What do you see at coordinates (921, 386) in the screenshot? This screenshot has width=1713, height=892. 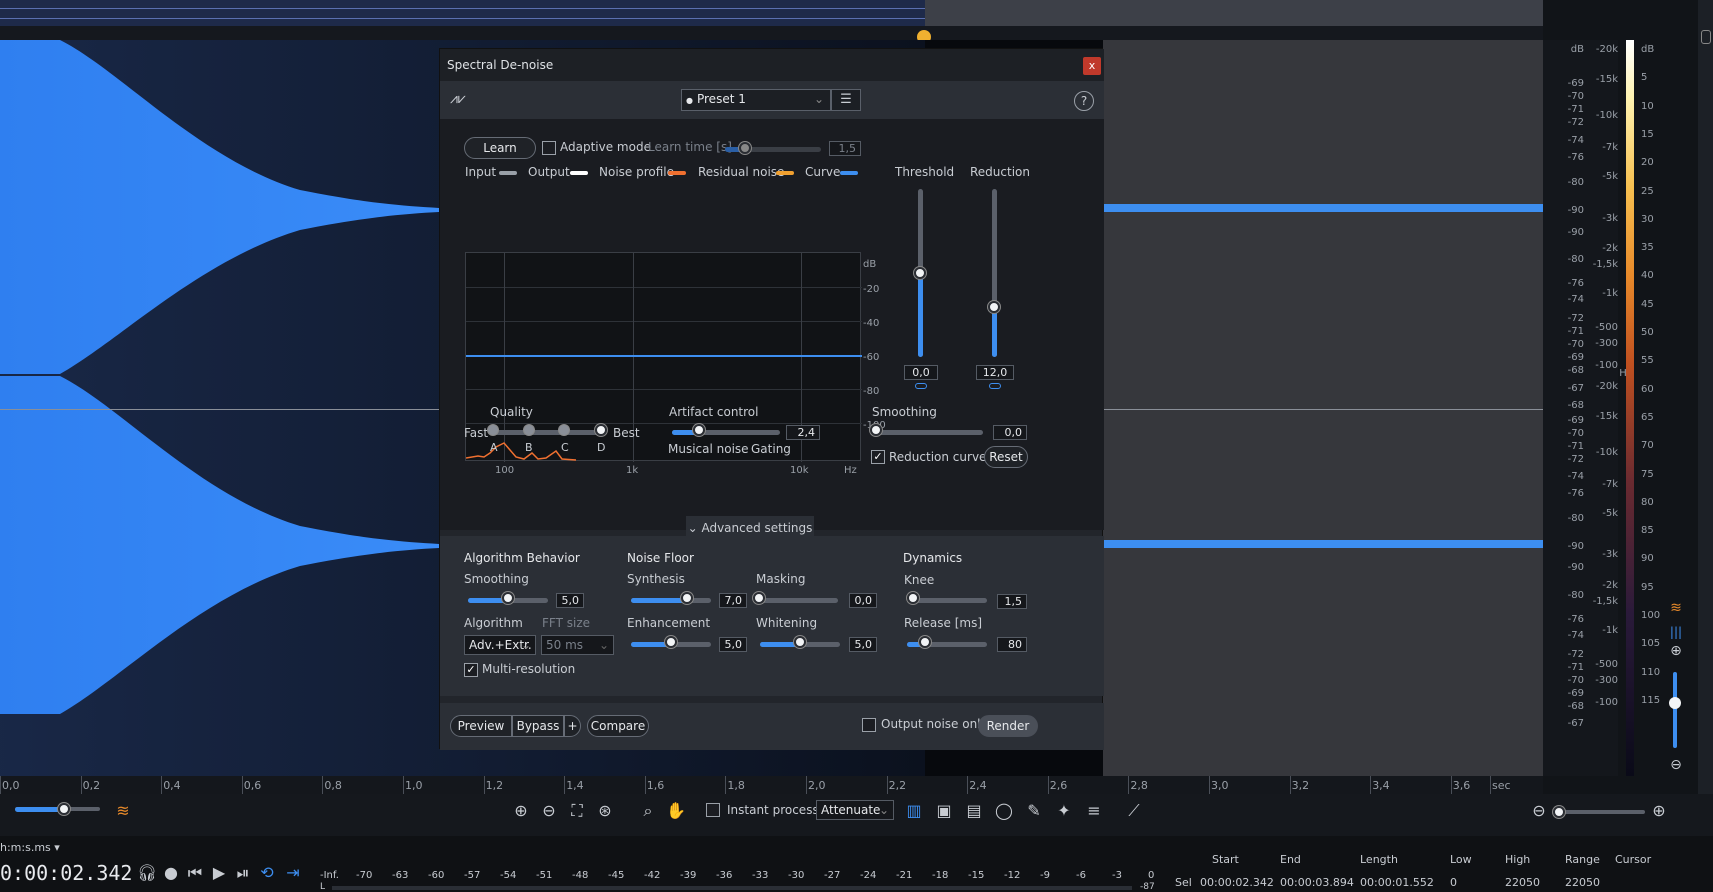 I see `threshold-link-icon` at bounding box center [921, 386].